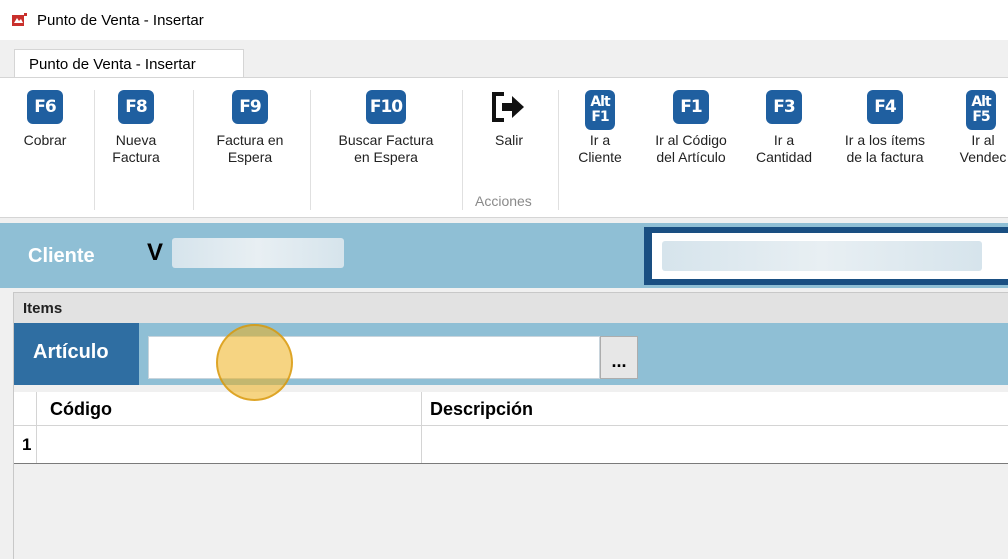  What do you see at coordinates (136, 107) in the screenshot?
I see `f8-key-icon: F8` at bounding box center [136, 107].